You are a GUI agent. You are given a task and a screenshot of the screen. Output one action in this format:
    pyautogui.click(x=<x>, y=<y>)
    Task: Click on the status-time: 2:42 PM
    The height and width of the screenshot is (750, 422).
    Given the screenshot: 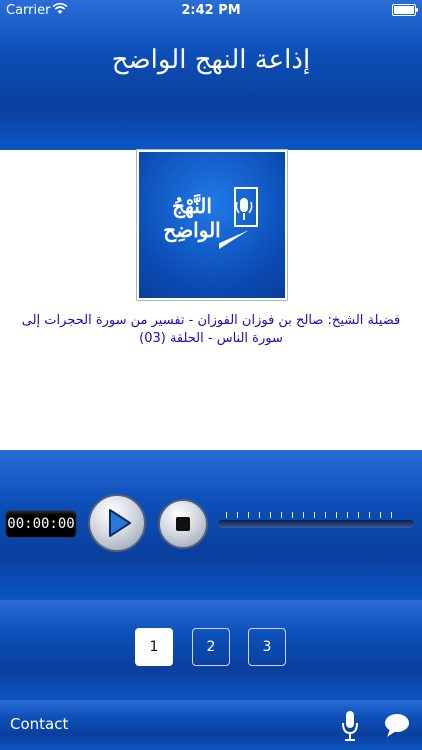 What is the action you would take?
    pyautogui.click(x=211, y=10)
    